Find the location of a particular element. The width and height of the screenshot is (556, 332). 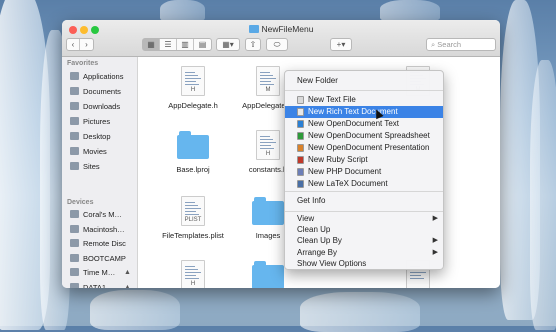

sidebar-item-pictures: Pictures is located at coordinates (90, 122).